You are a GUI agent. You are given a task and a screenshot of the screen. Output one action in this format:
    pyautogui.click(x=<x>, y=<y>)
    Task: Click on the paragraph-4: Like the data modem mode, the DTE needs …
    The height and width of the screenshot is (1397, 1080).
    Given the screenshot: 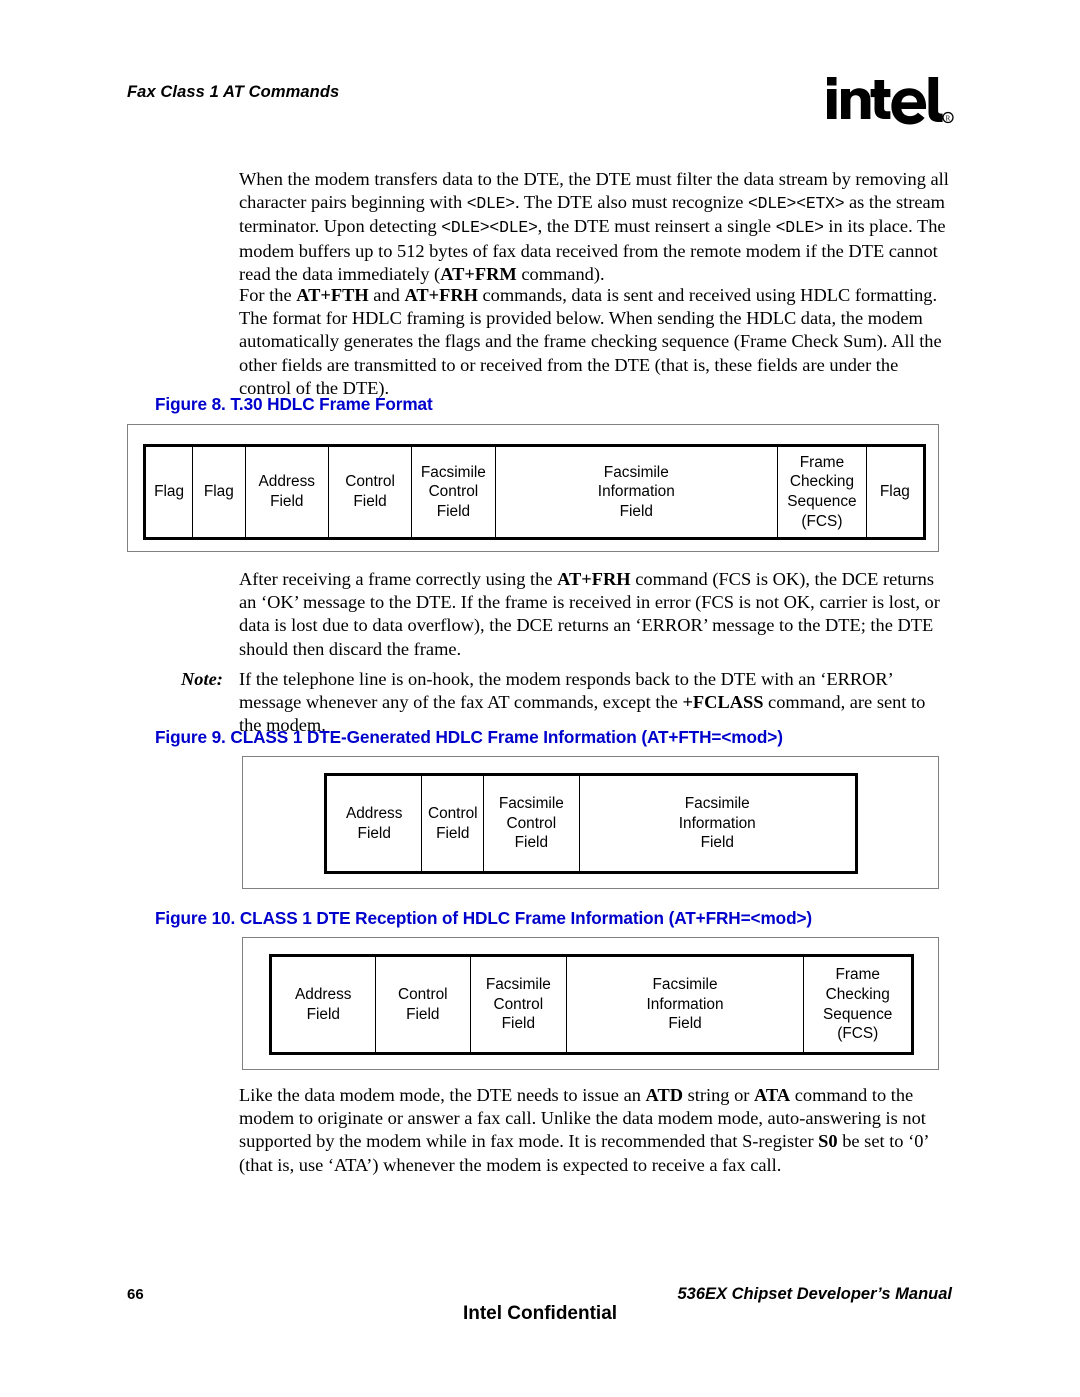 What is the action you would take?
    pyautogui.click(x=584, y=1130)
    